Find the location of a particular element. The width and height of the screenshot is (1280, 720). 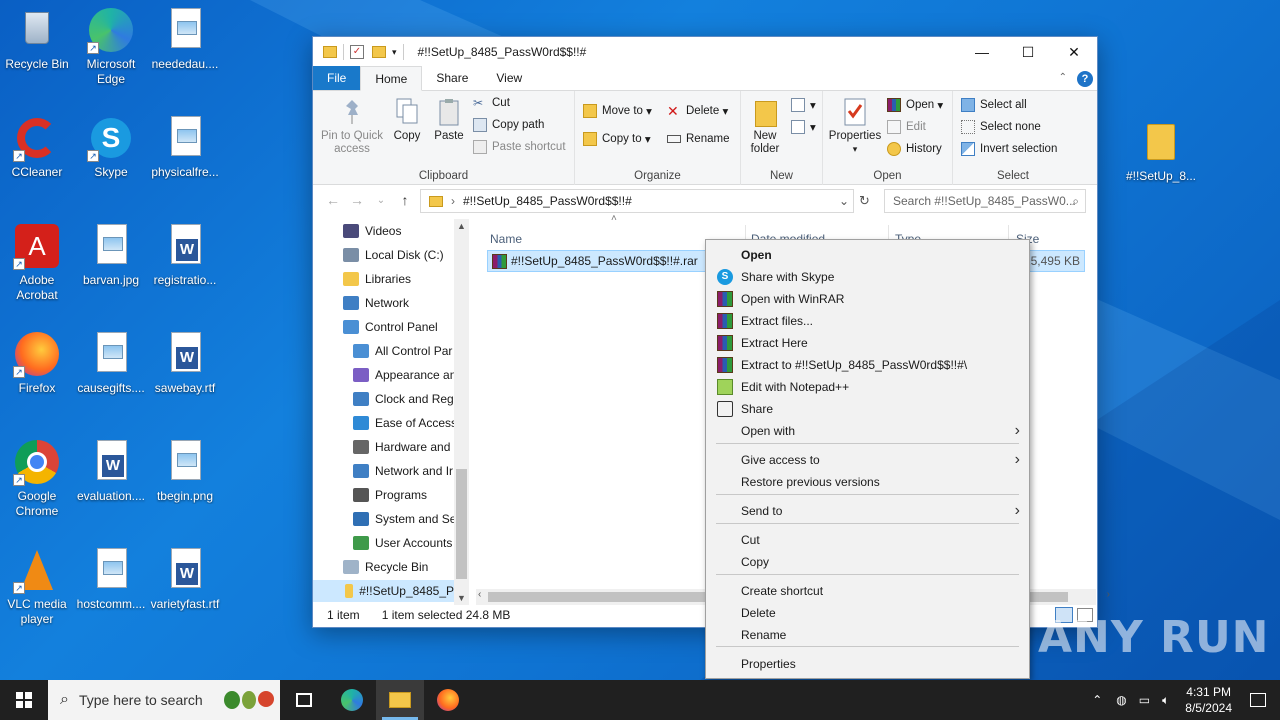

search-input: Search #!!SetUp_8485_PassW0... ⌕ is located at coordinates (985, 201).